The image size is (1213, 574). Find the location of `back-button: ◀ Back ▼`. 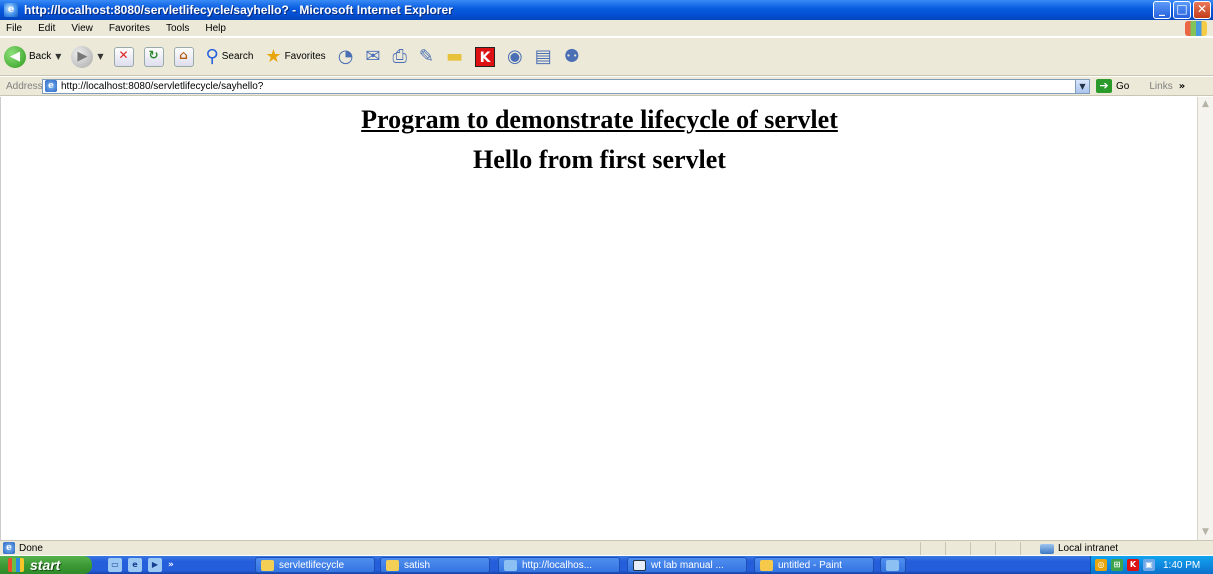

back-button: ◀ Back ▼ is located at coordinates (32, 56).